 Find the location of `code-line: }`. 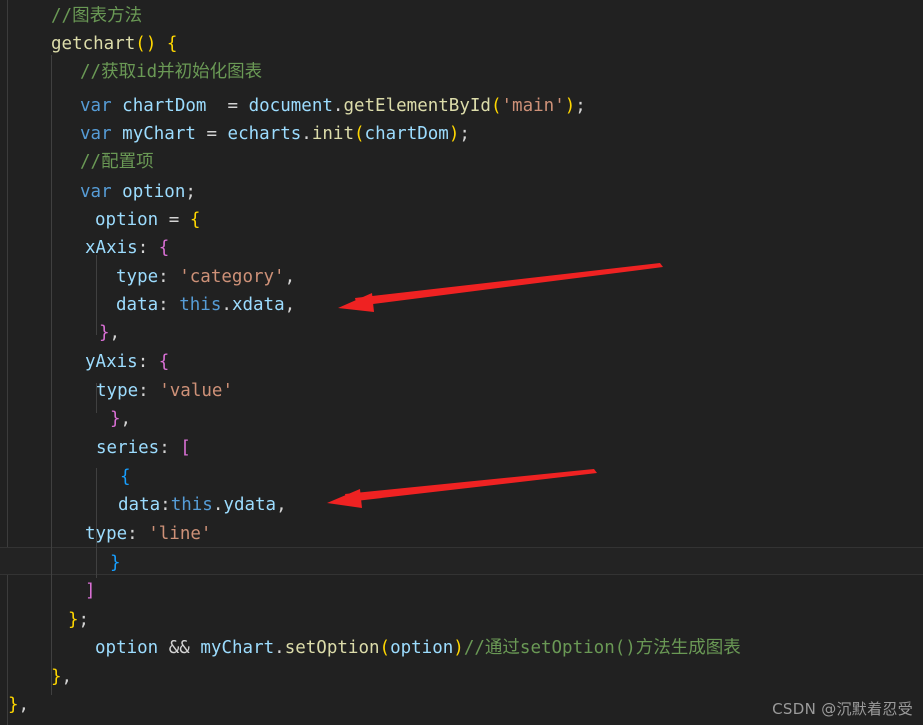

code-line: } is located at coordinates (115, 563).